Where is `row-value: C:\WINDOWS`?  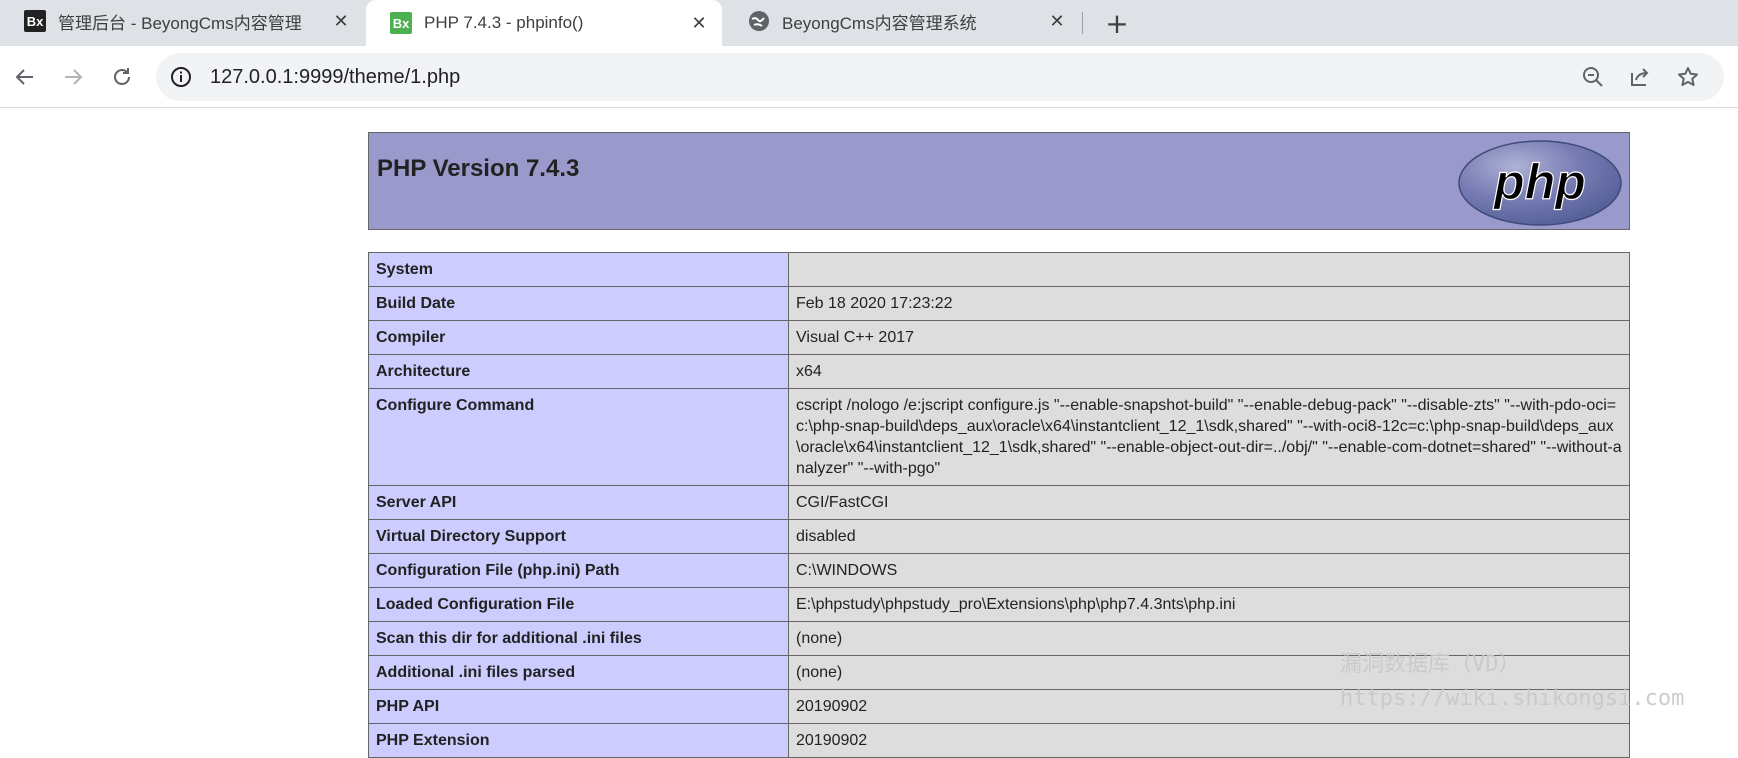
row-value: C:\WINDOWS is located at coordinates (1209, 570).